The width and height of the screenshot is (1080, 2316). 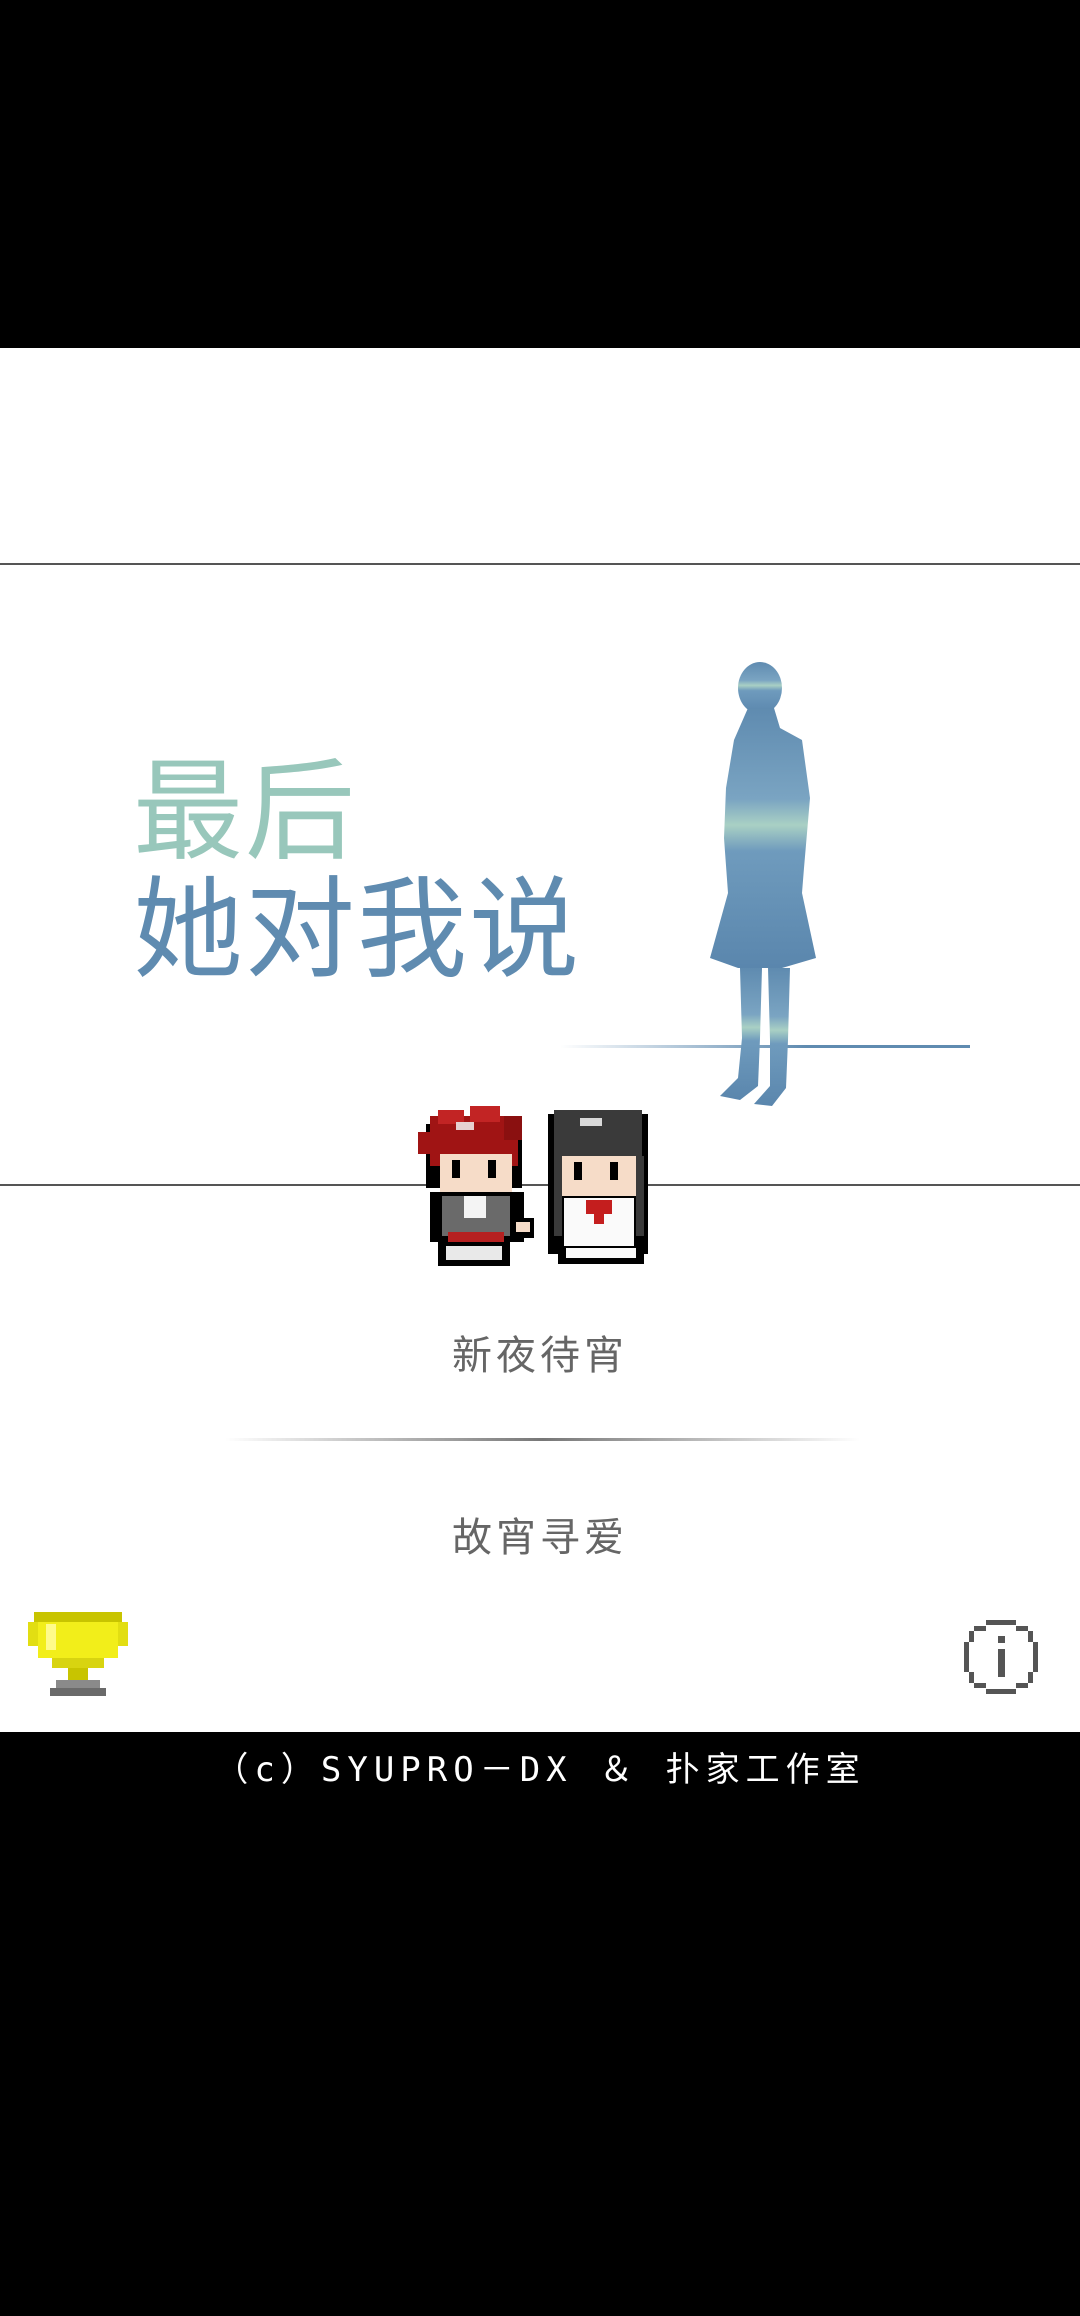 What do you see at coordinates (540, 564) in the screenshot?
I see `top-divider-line` at bounding box center [540, 564].